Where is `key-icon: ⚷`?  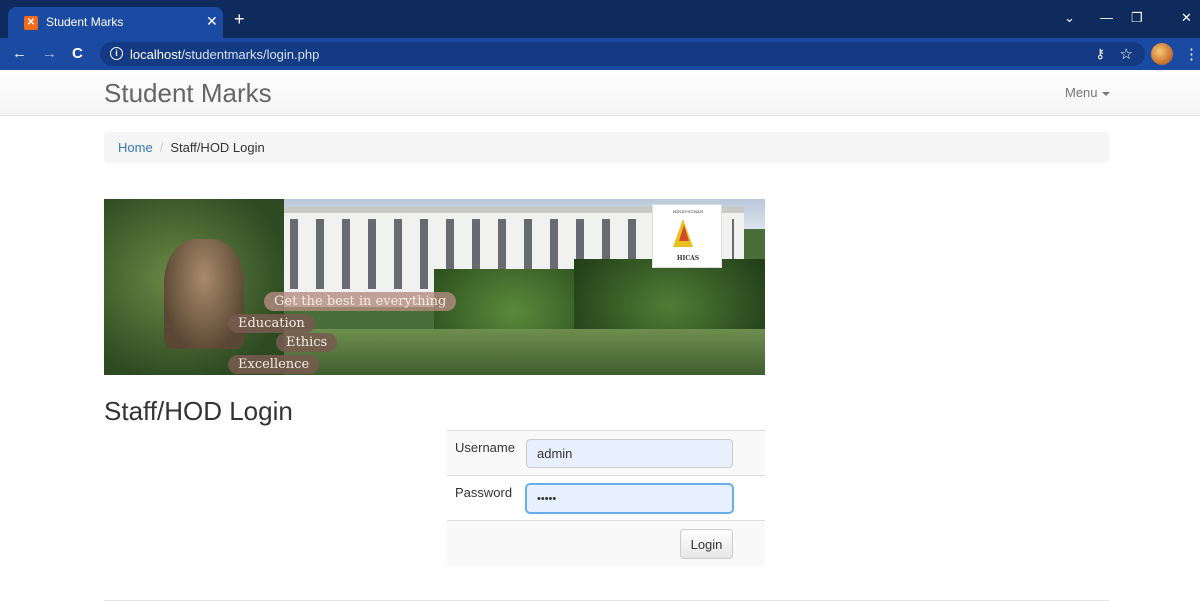 key-icon: ⚷ is located at coordinates (1100, 54).